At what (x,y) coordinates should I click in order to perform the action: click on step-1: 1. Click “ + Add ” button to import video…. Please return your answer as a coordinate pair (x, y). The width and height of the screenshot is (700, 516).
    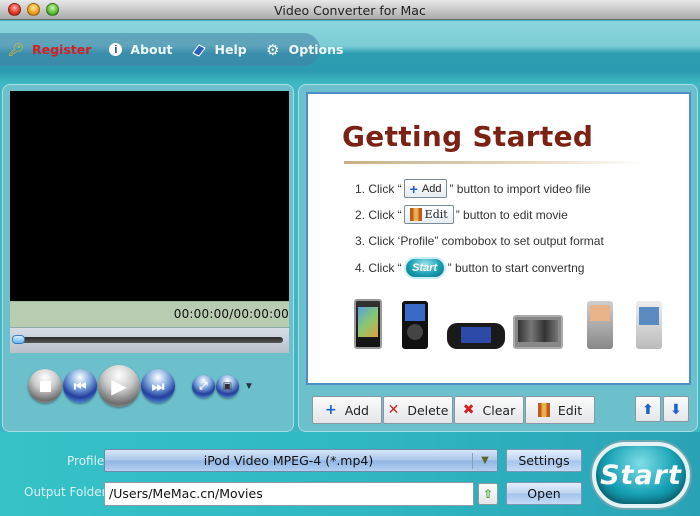
    Looking at the image, I should click on (473, 188).